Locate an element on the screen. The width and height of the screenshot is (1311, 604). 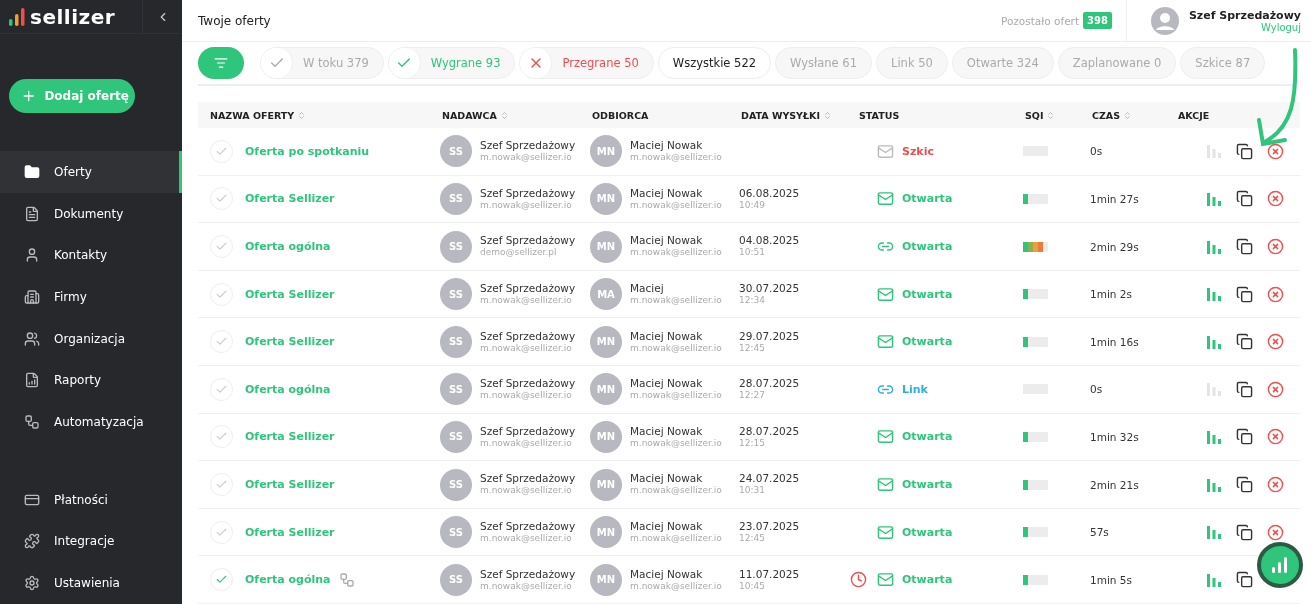
folder-icon is located at coordinates (32, 171).